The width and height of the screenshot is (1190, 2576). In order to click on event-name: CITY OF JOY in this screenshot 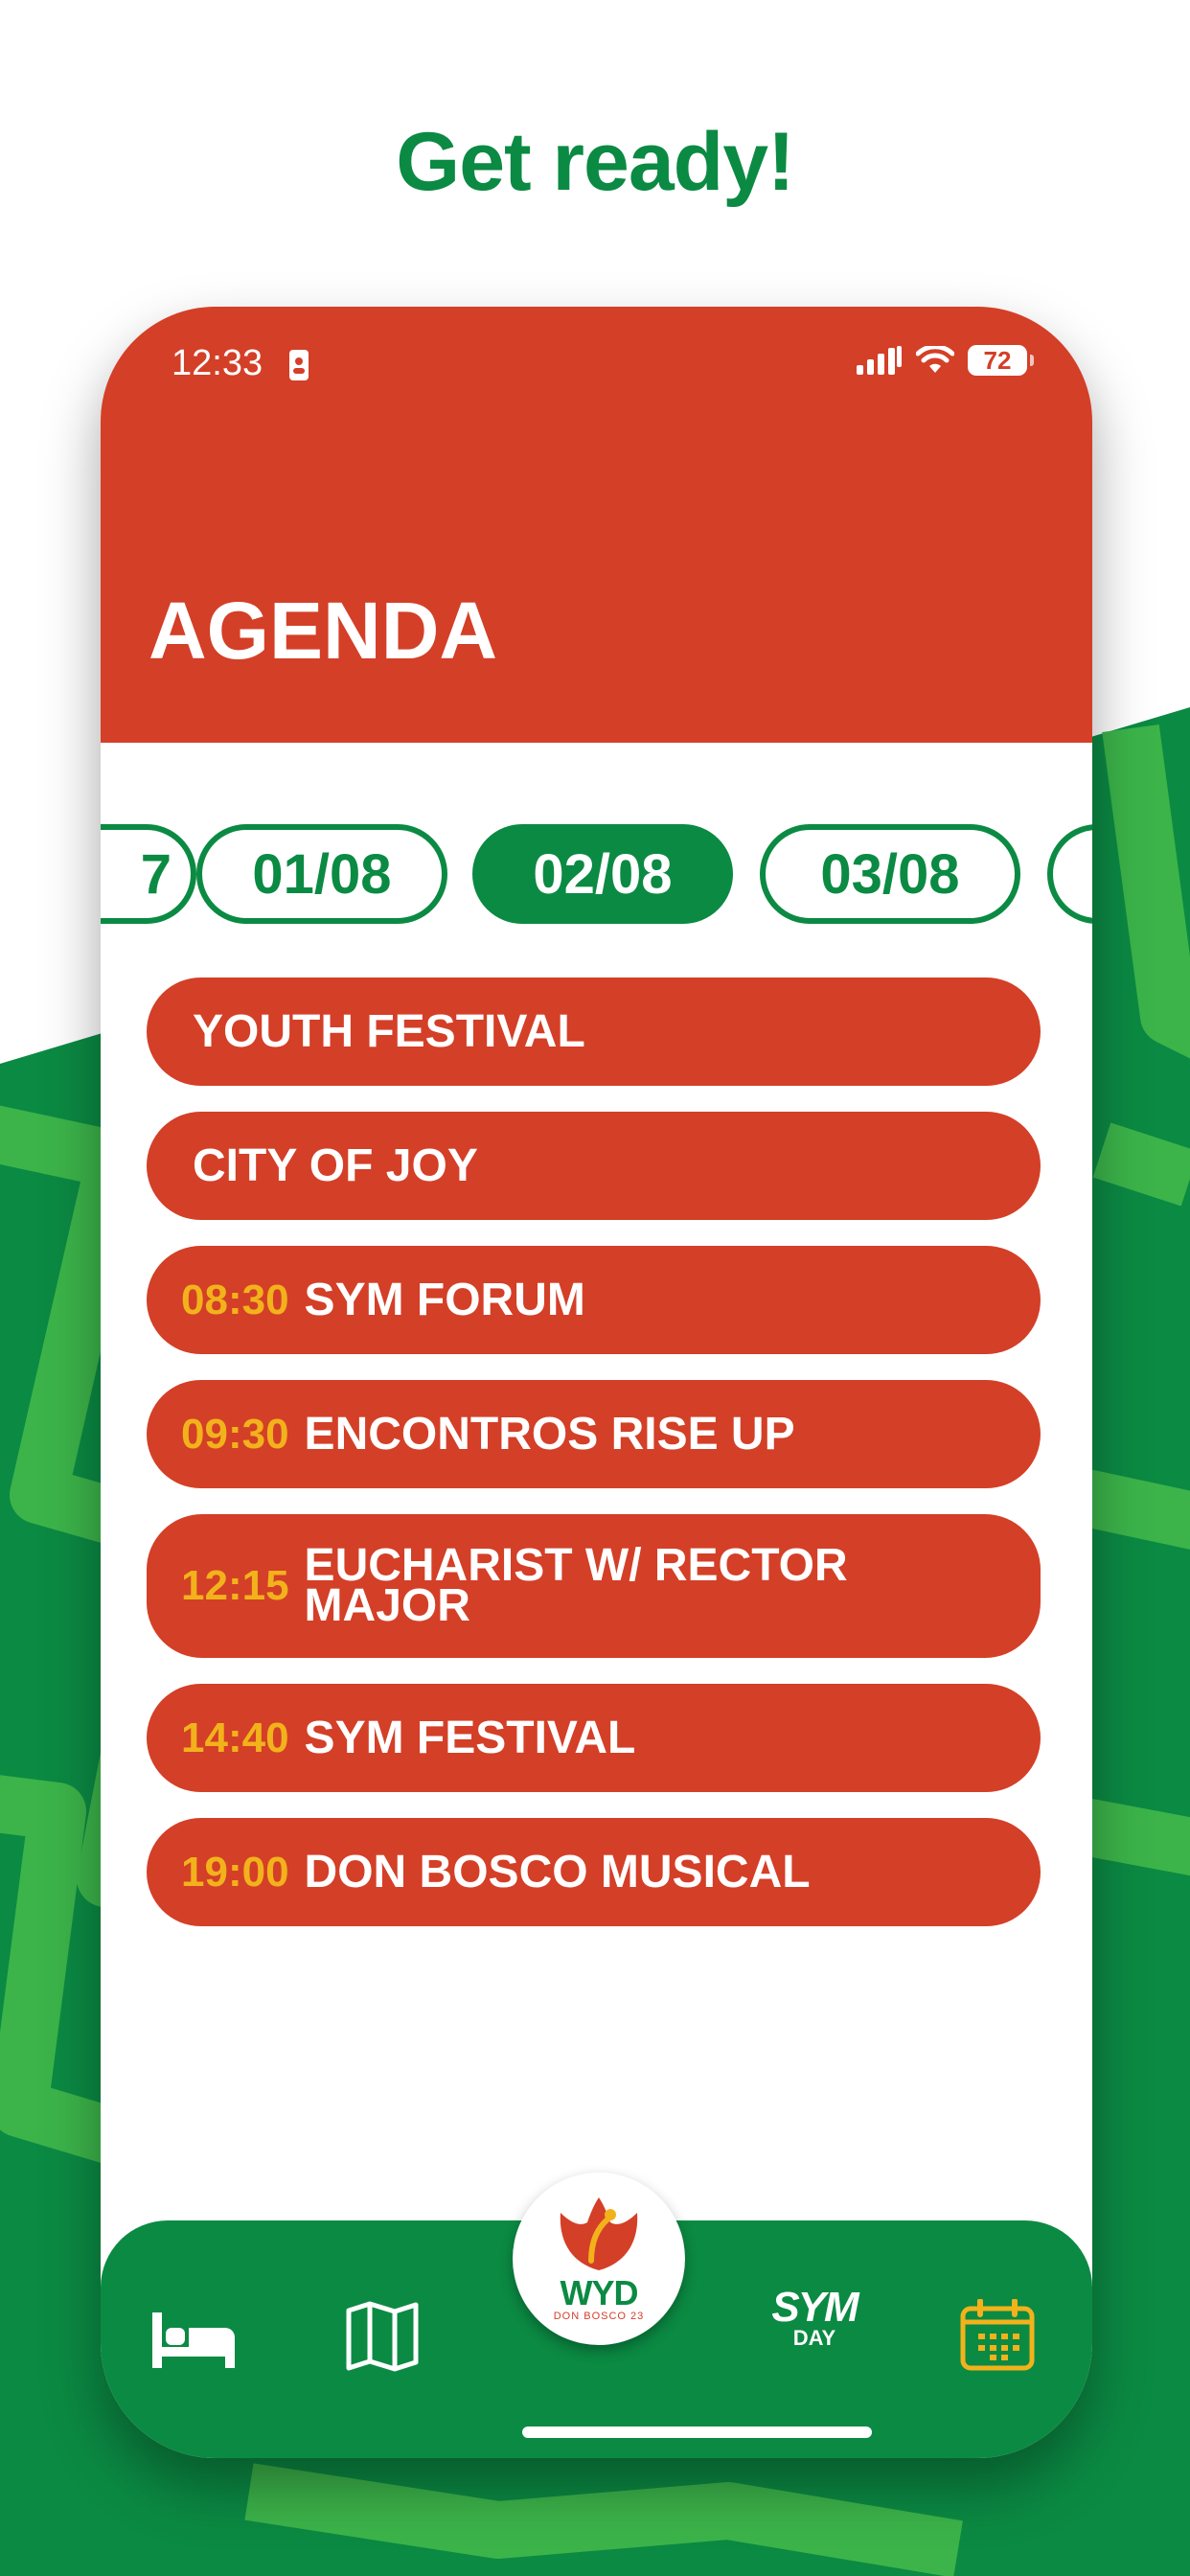, I will do `click(335, 1165)`.